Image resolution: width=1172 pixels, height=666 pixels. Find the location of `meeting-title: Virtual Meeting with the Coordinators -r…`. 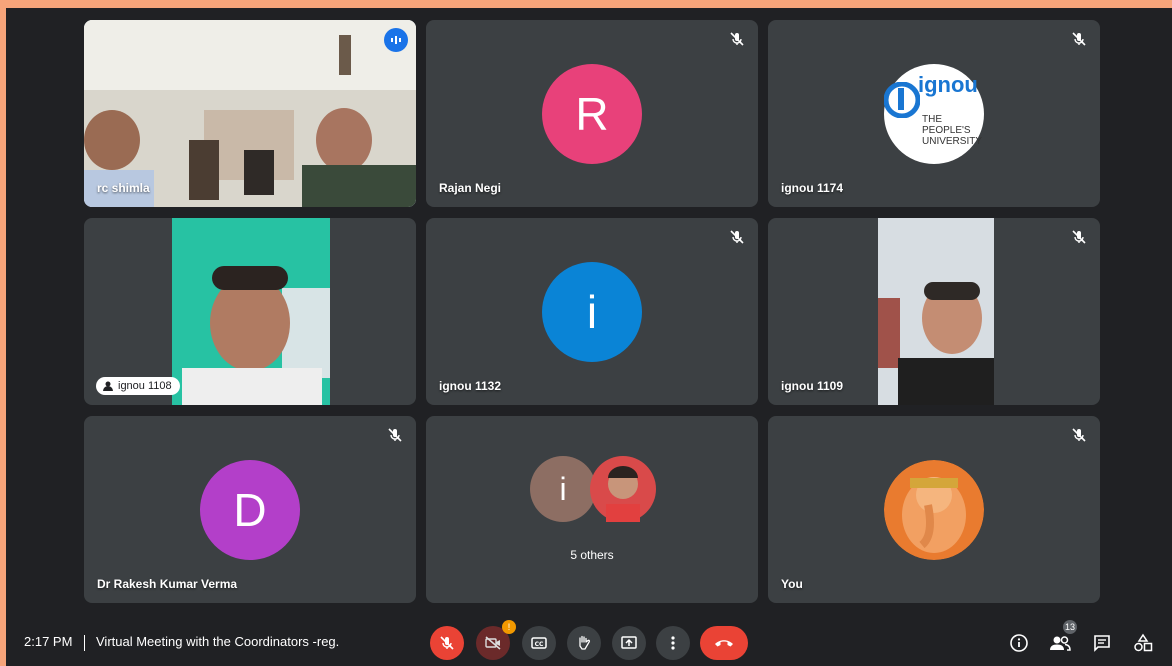

meeting-title: Virtual Meeting with the Coordinators -r… is located at coordinates (218, 641).